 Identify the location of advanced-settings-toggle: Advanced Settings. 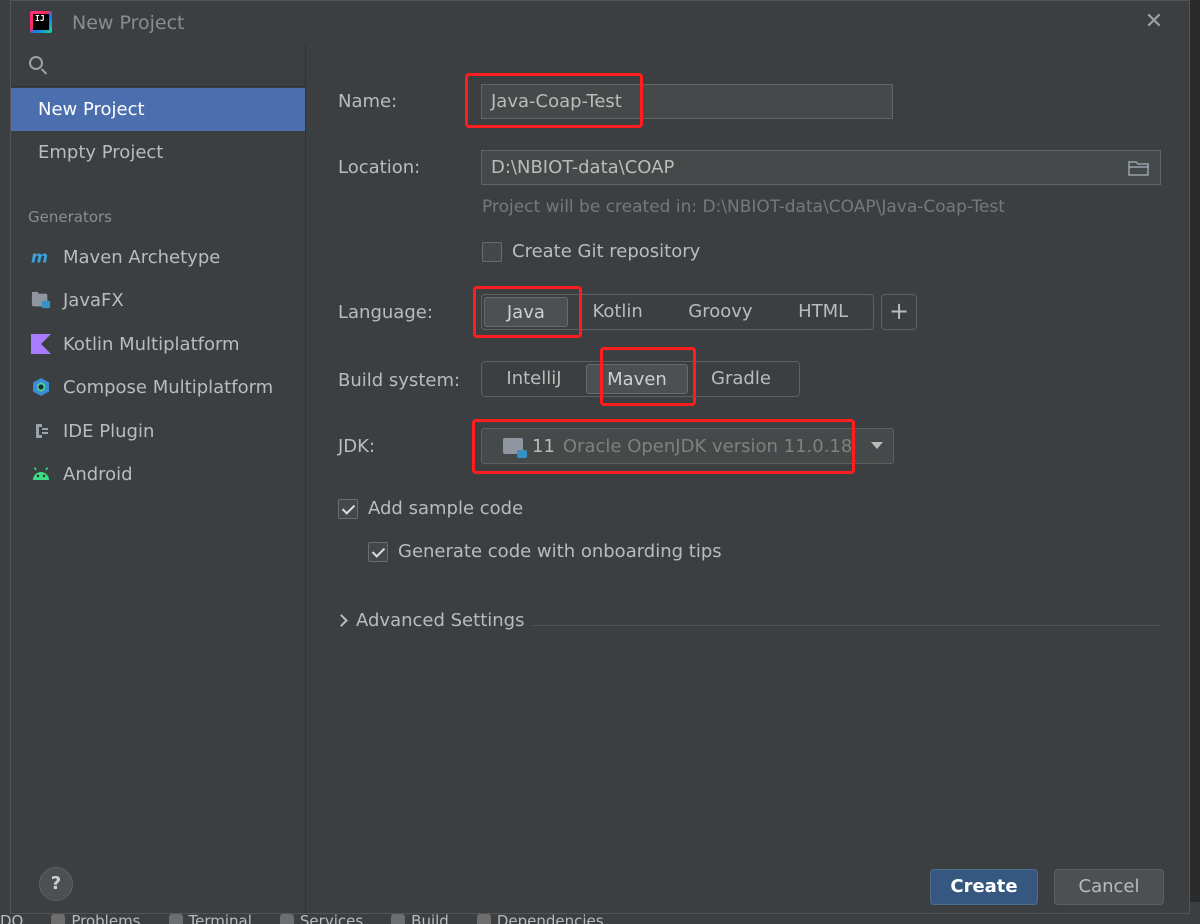
(430, 620).